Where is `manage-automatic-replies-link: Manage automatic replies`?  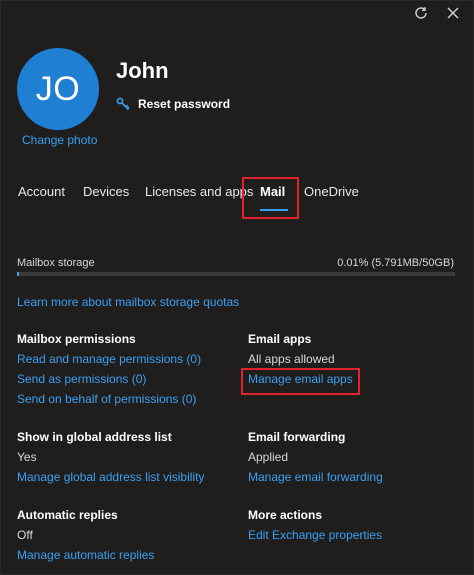 manage-automatic-replies-link: Manage automatic replies is located at coordinates (85, 555).